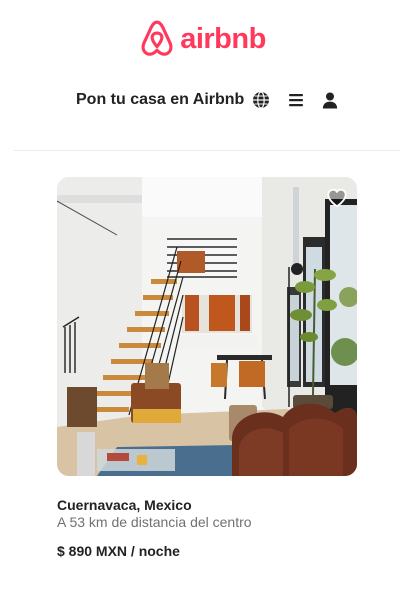  Describe the element at coordinates (157, 38) in the screenshot. I see `airbnb-logo-icon` at that location.